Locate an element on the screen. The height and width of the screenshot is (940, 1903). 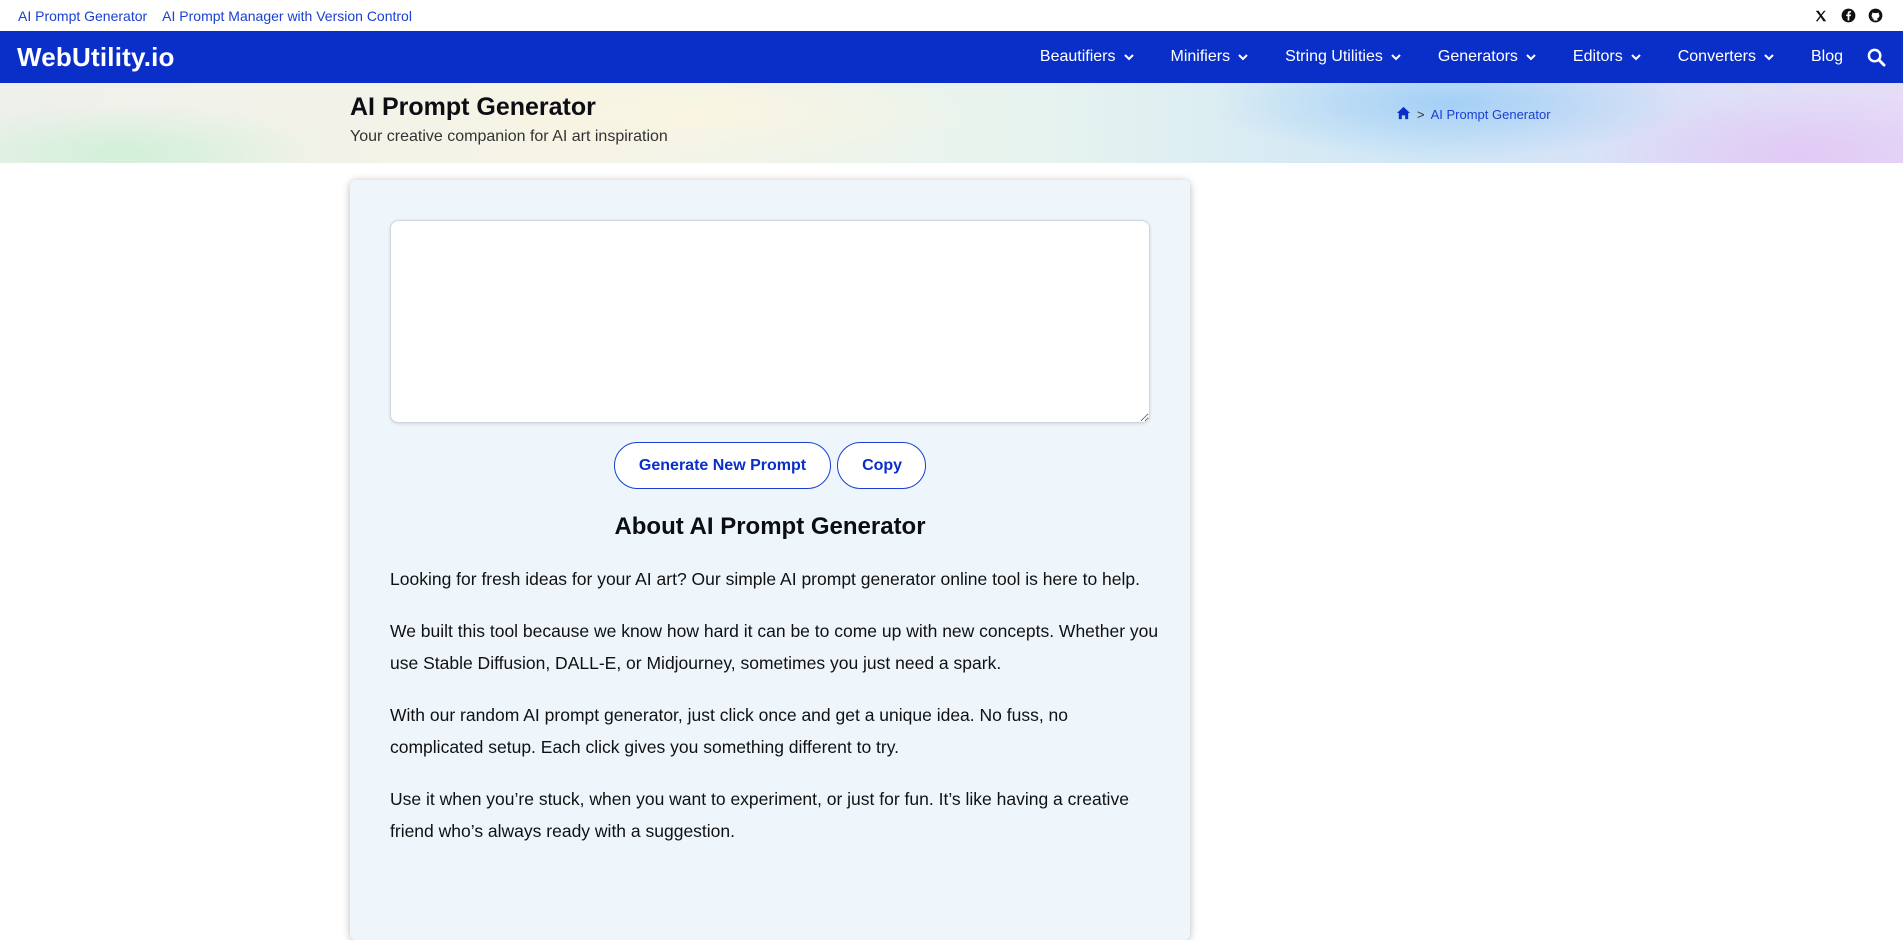
nav-item-minifiers: Minifiers is located at coordinates (1210, 57).